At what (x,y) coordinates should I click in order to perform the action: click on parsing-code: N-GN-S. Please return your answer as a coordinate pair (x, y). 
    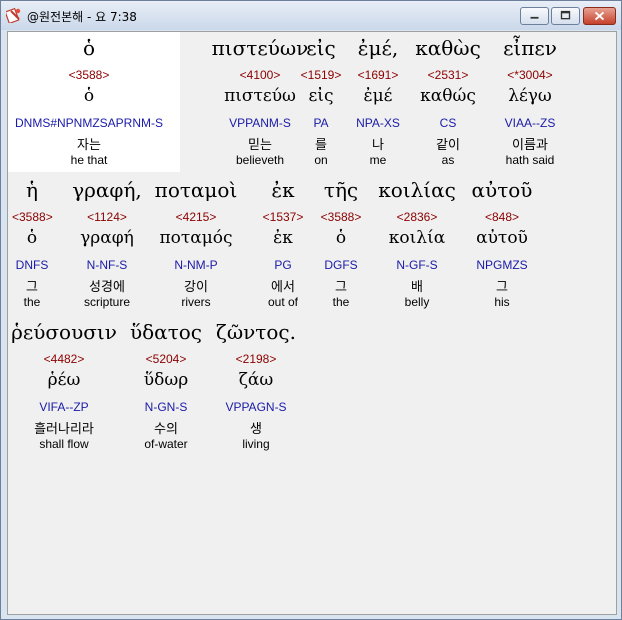
    Looking at the image, I should click on (166, 407).